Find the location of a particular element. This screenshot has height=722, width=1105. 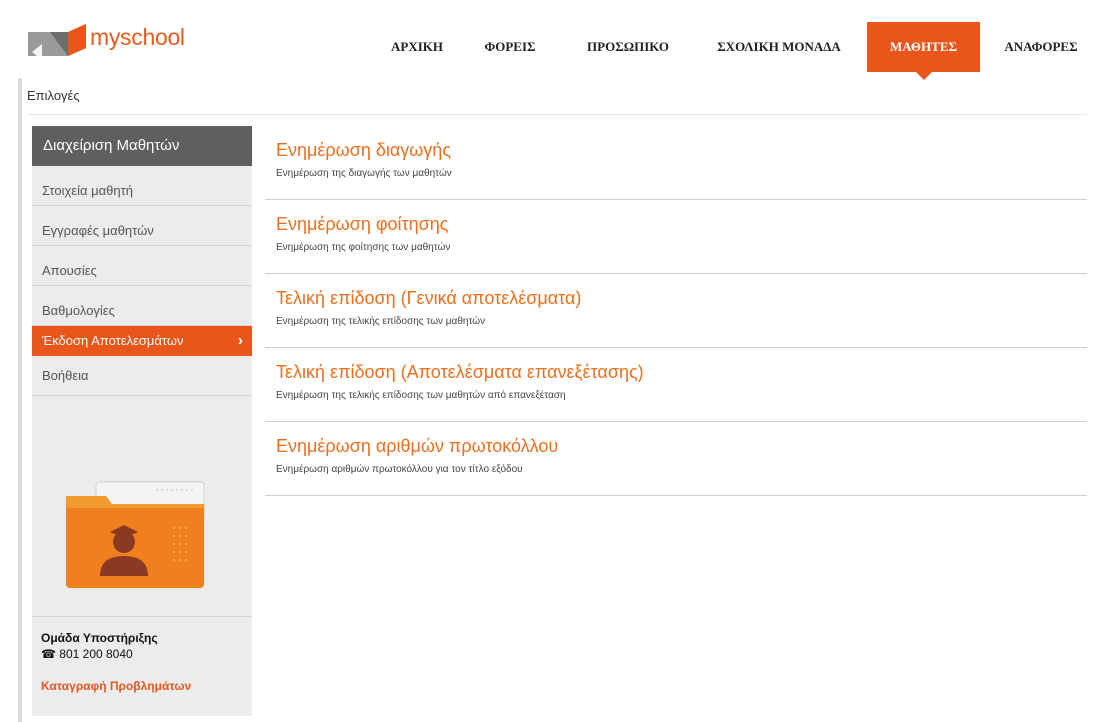

support-phone-row: ☎ 801 200 8040 is located at coordinates (87, 654).